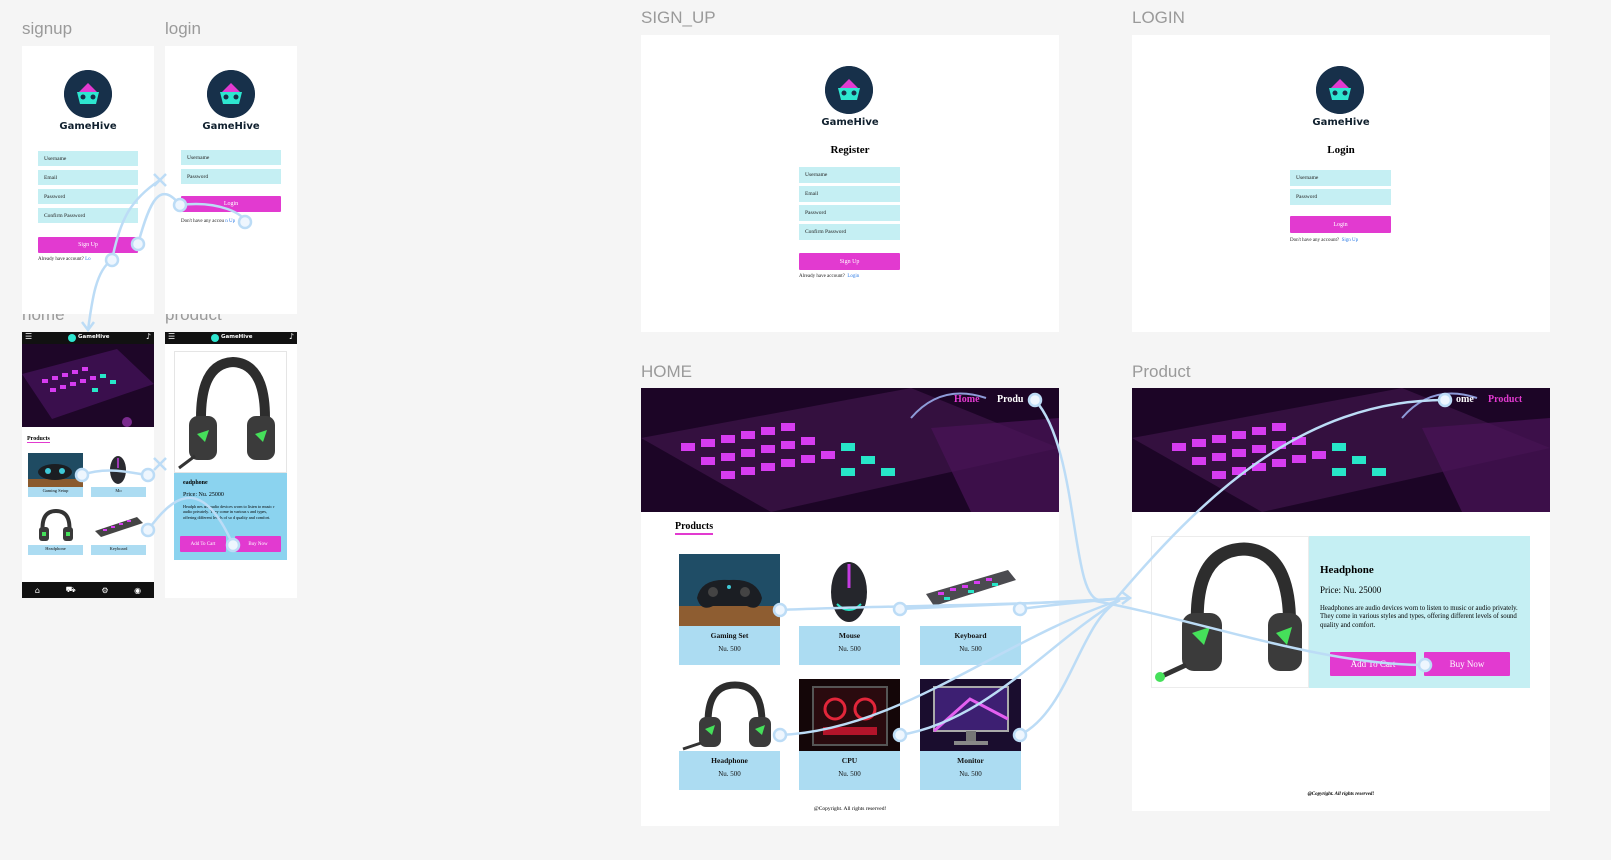 The height and width of the screenshot is (860, 1611). Describe the element at coordinates (678, 18) in the screenshot. I see `frame-label-sign-up-desktop: SIGN_UP` at that location.